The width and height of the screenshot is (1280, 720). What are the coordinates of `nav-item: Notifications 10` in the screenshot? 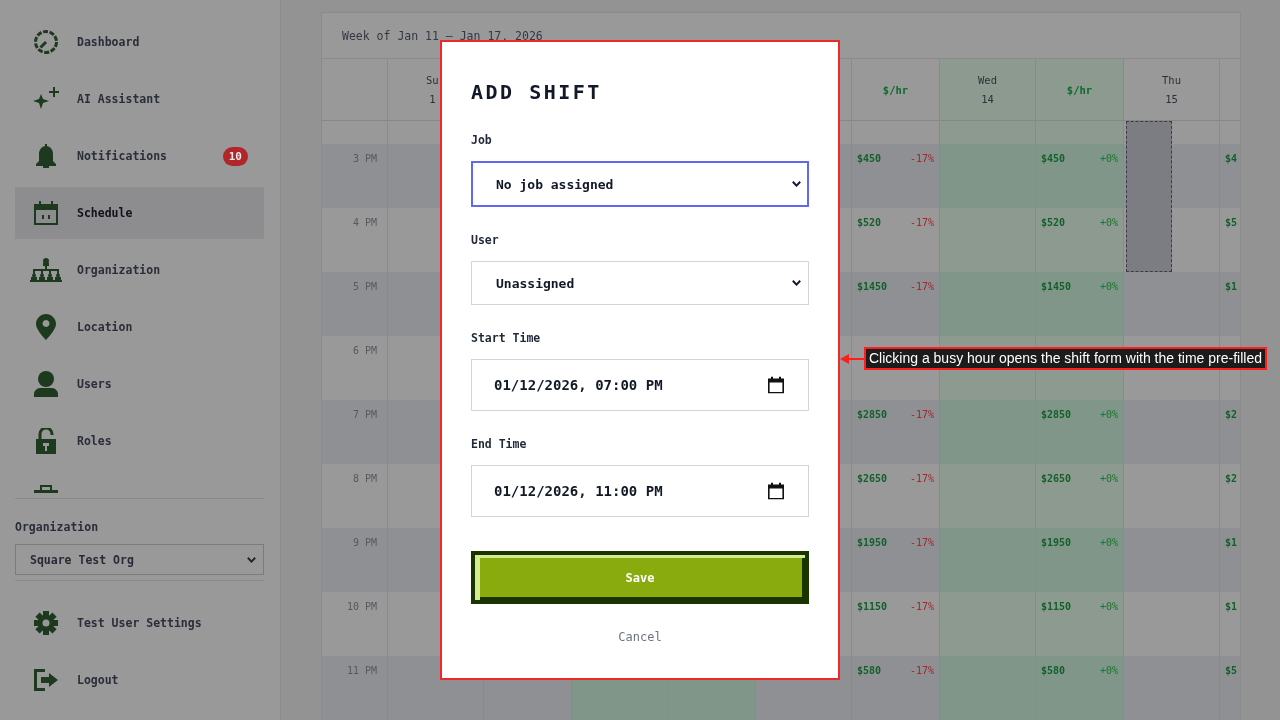 It's located at (139, 156).